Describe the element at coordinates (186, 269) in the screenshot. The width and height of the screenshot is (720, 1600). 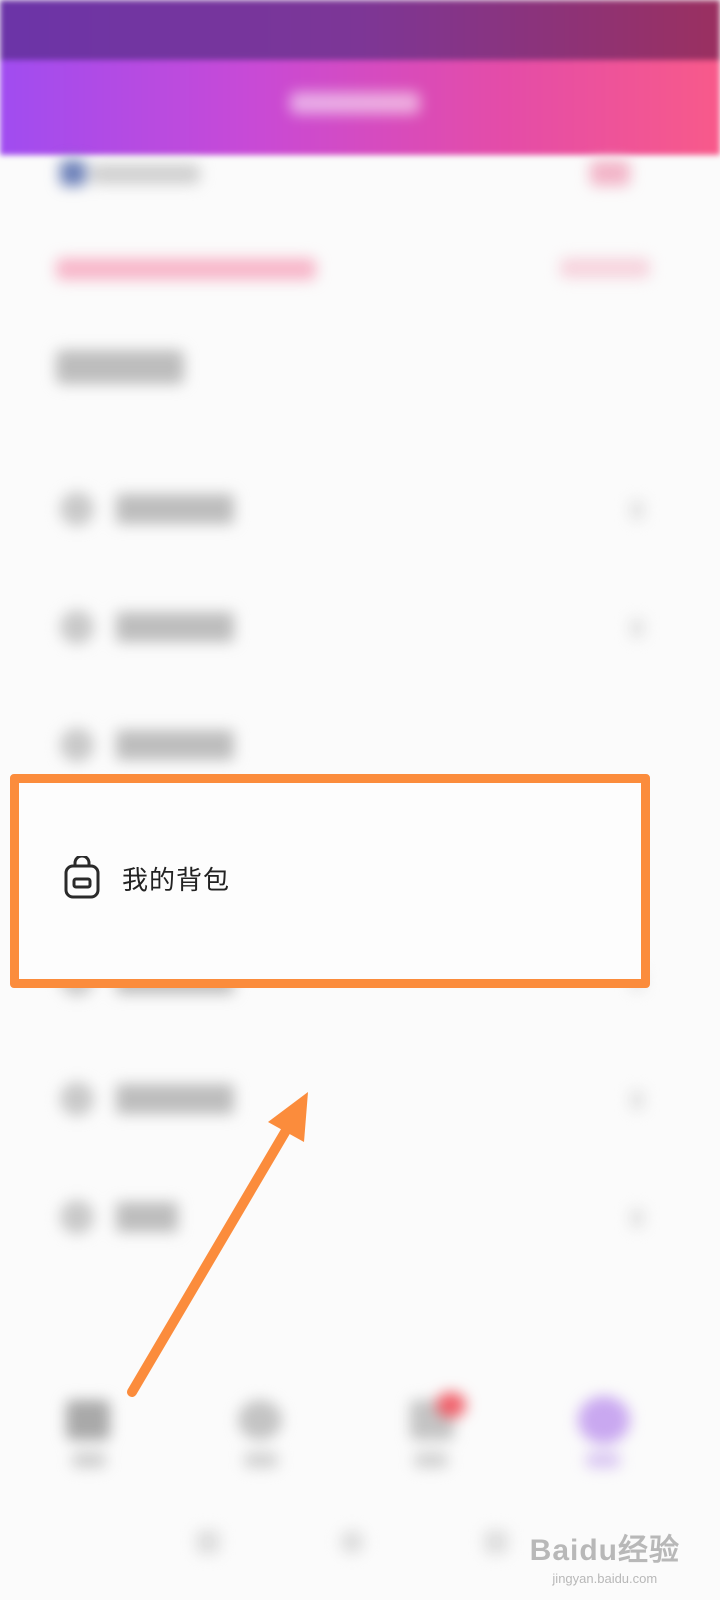
I see `promo-banner-placeholder` at that location.